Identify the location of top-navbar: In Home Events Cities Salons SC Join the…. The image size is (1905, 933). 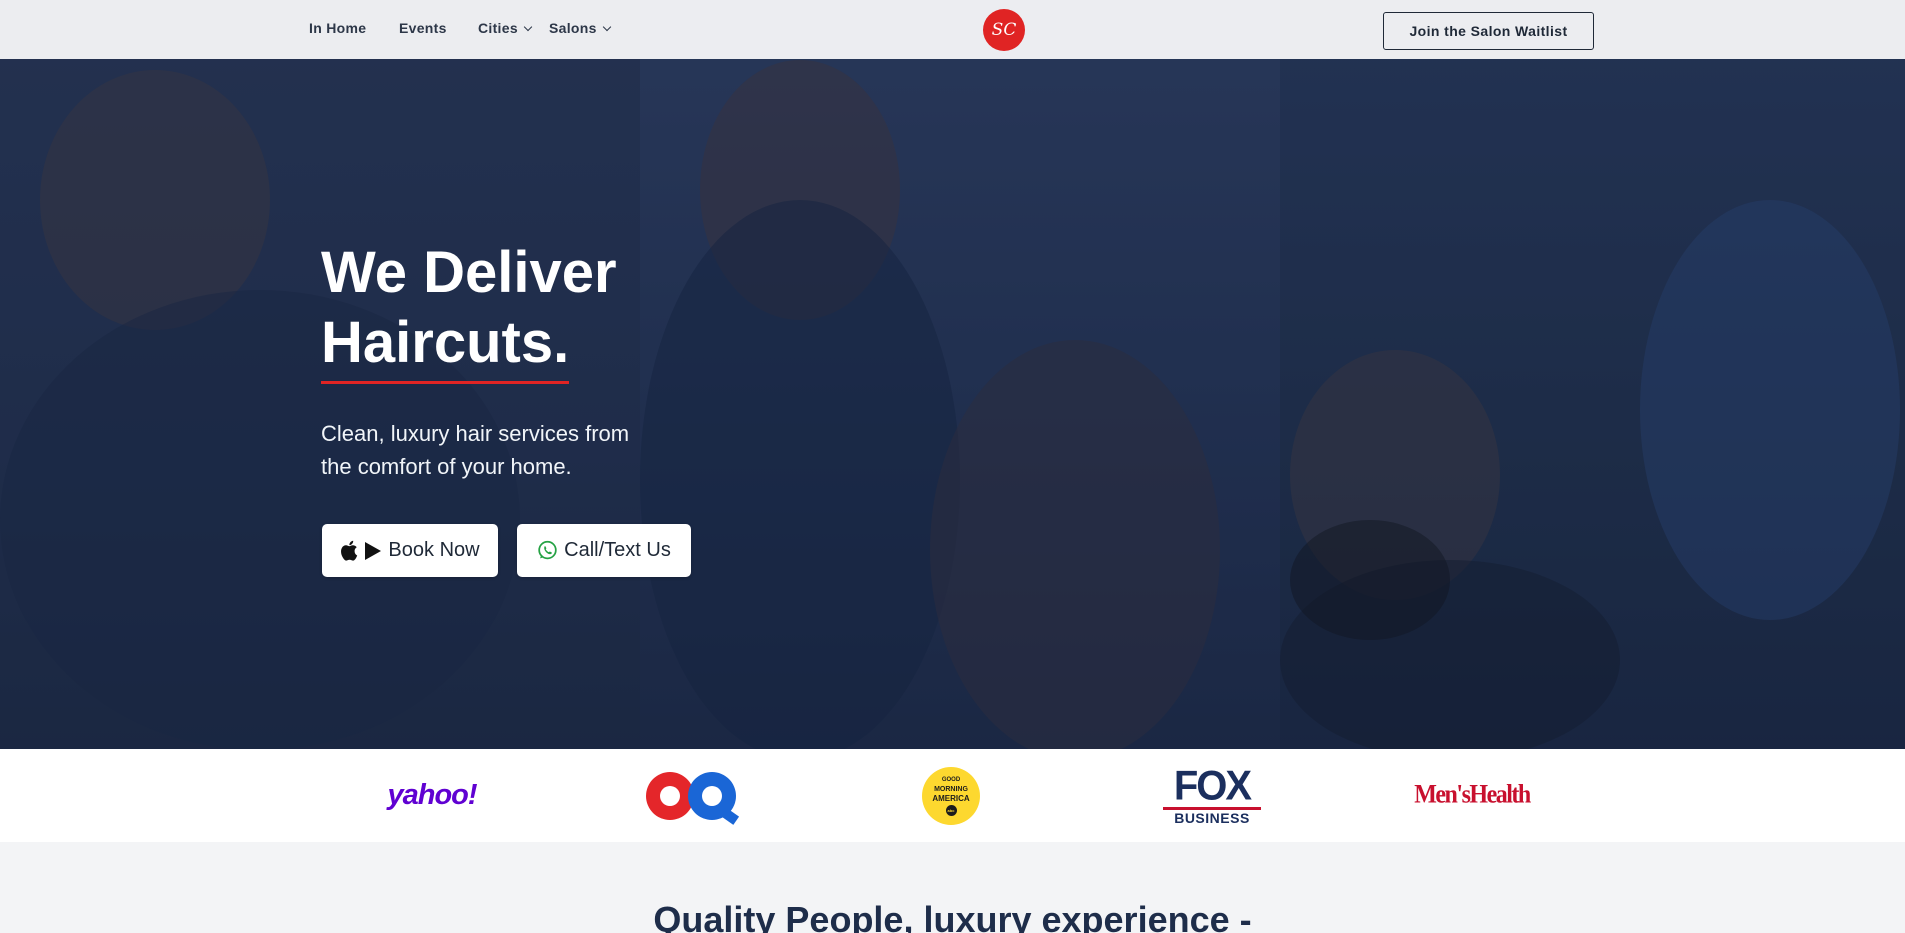
(952, 29).